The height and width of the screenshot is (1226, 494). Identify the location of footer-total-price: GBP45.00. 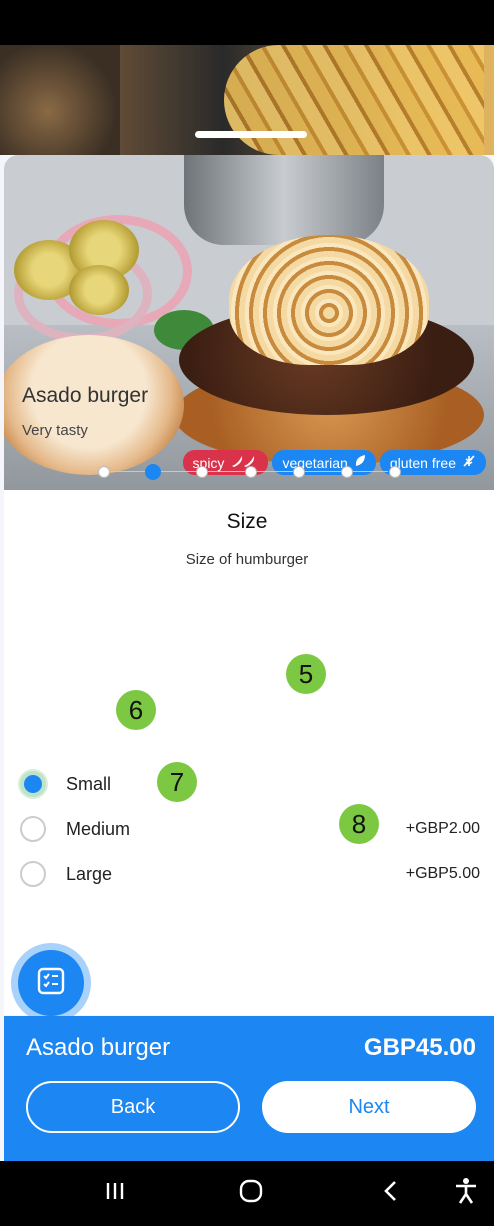
(419, 1047).